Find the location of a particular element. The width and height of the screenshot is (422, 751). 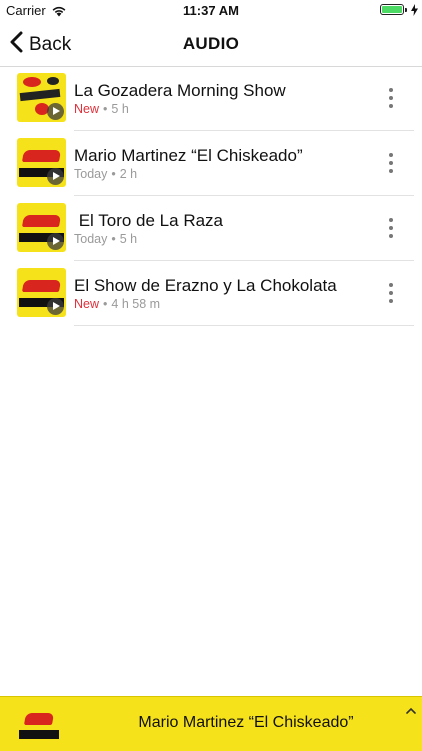

list-item: La Gozadera Morning Show New • 5 h is located at coordinates (211, 98).